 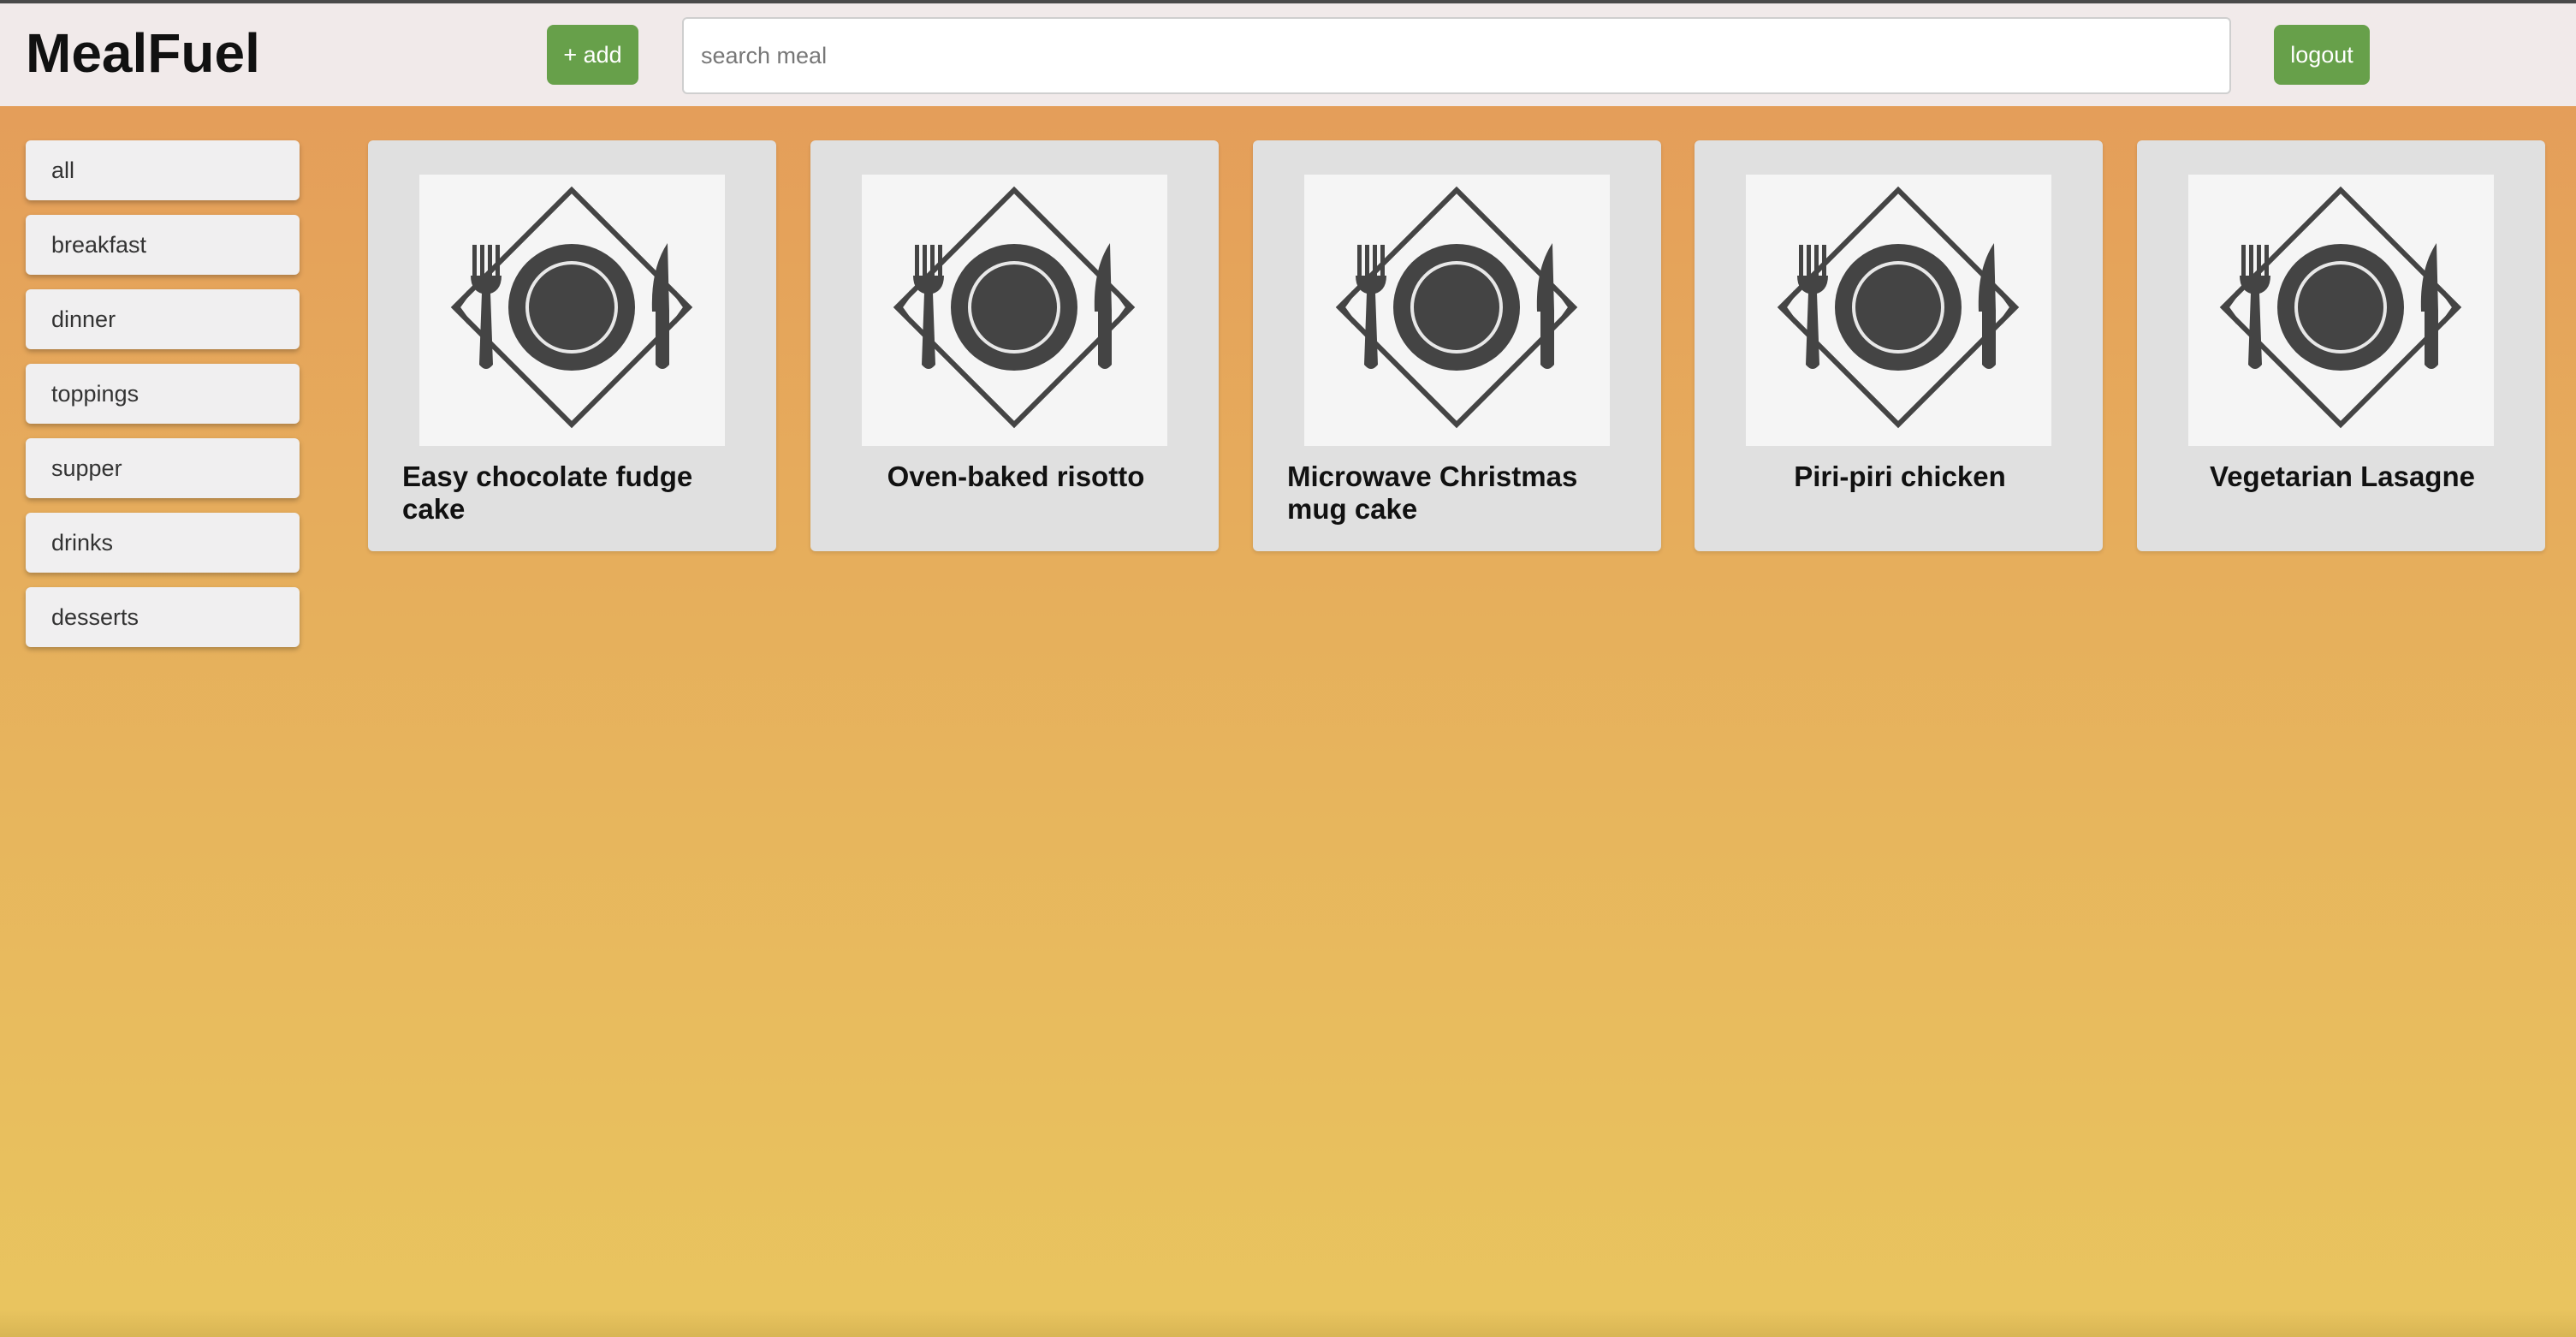 I want to click on meal-title: Oven-baked risotto, so click(x=1016, y=476).